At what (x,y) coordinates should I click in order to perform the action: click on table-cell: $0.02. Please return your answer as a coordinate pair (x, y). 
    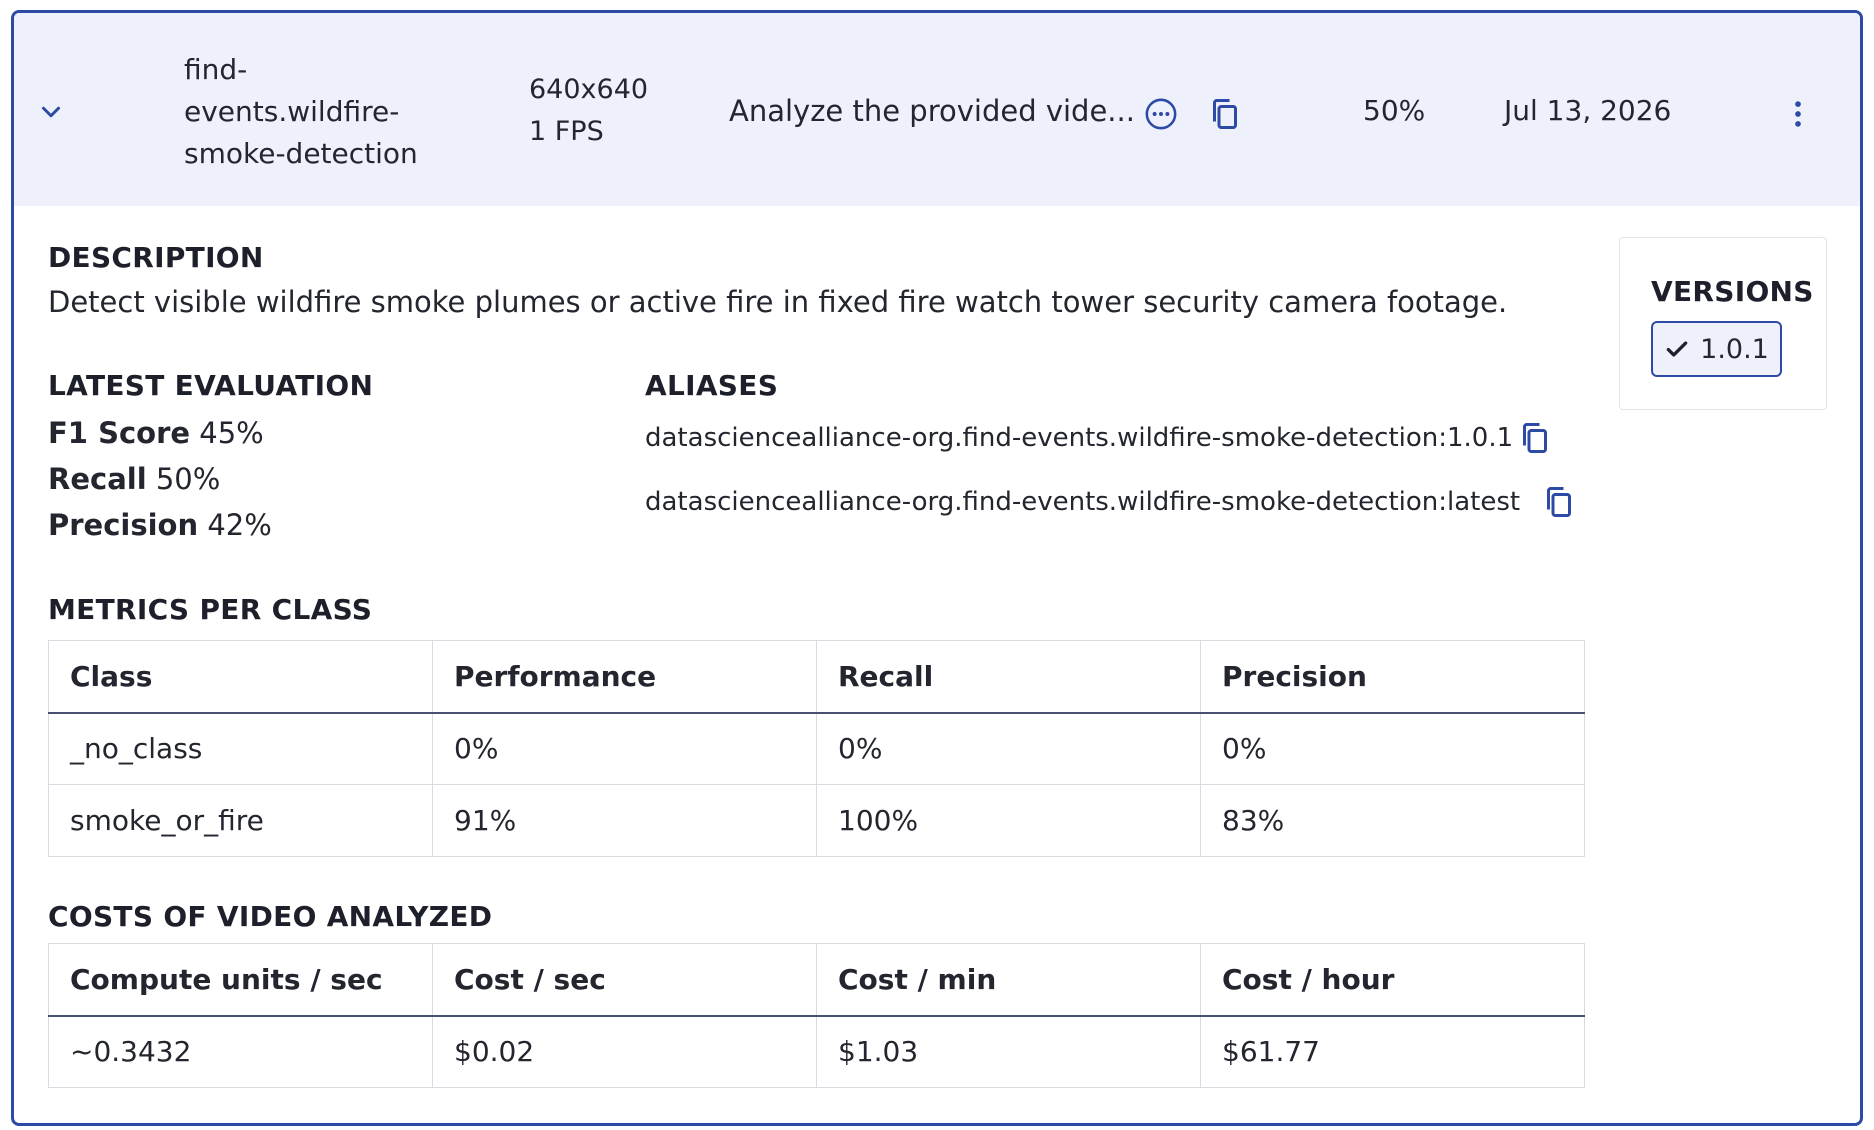
    Looking at the image, I should click on (624, 1051).